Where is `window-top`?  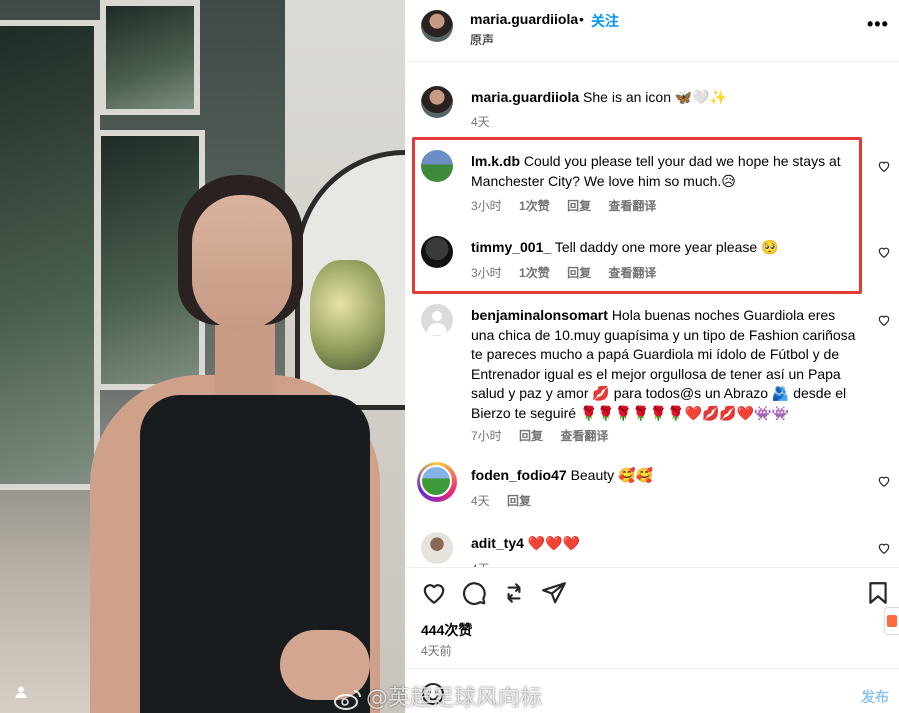 window-top is located at coordinates (150, 57).